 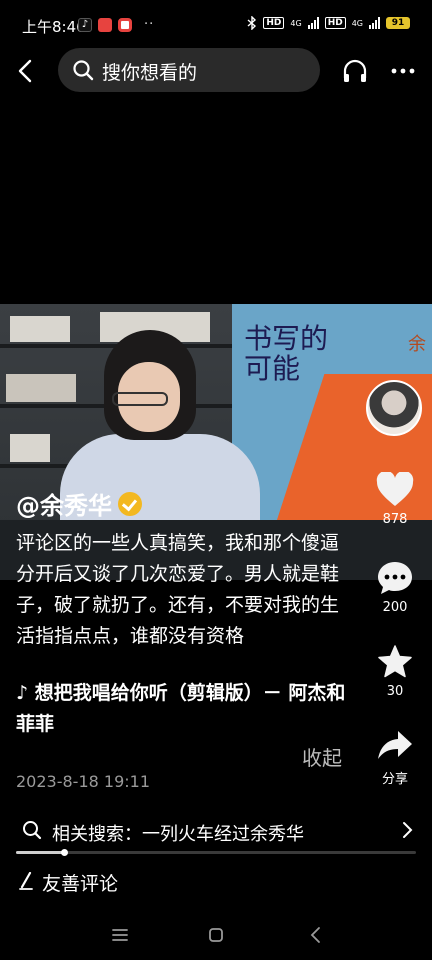 I want to click on favorite-button: 30, so click(x=395, y=671).